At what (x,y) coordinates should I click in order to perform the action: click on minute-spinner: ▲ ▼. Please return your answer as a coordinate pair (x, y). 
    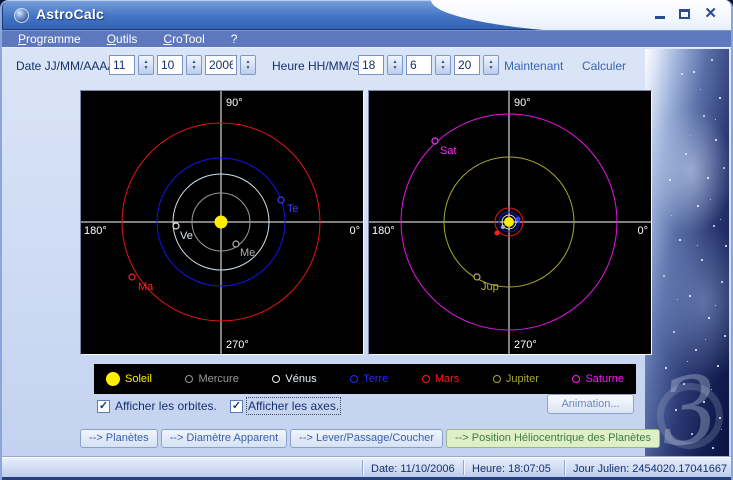
    Looking at the image, I should click on (443, 65).